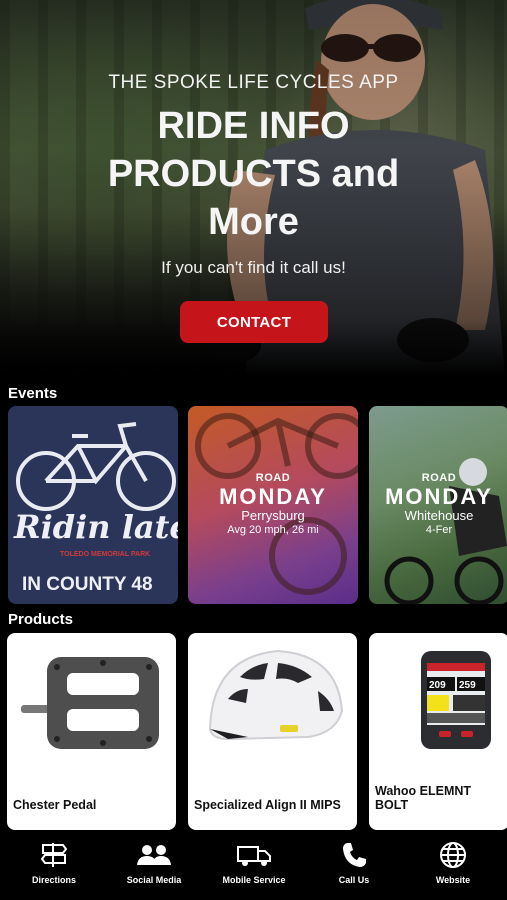 The image size is (507, 900). I want to click on event-card-road-monday-perrysburg: ROAD MONDAY Perrysburg Avg 20 mph, 26 mi, so click(273, 505).